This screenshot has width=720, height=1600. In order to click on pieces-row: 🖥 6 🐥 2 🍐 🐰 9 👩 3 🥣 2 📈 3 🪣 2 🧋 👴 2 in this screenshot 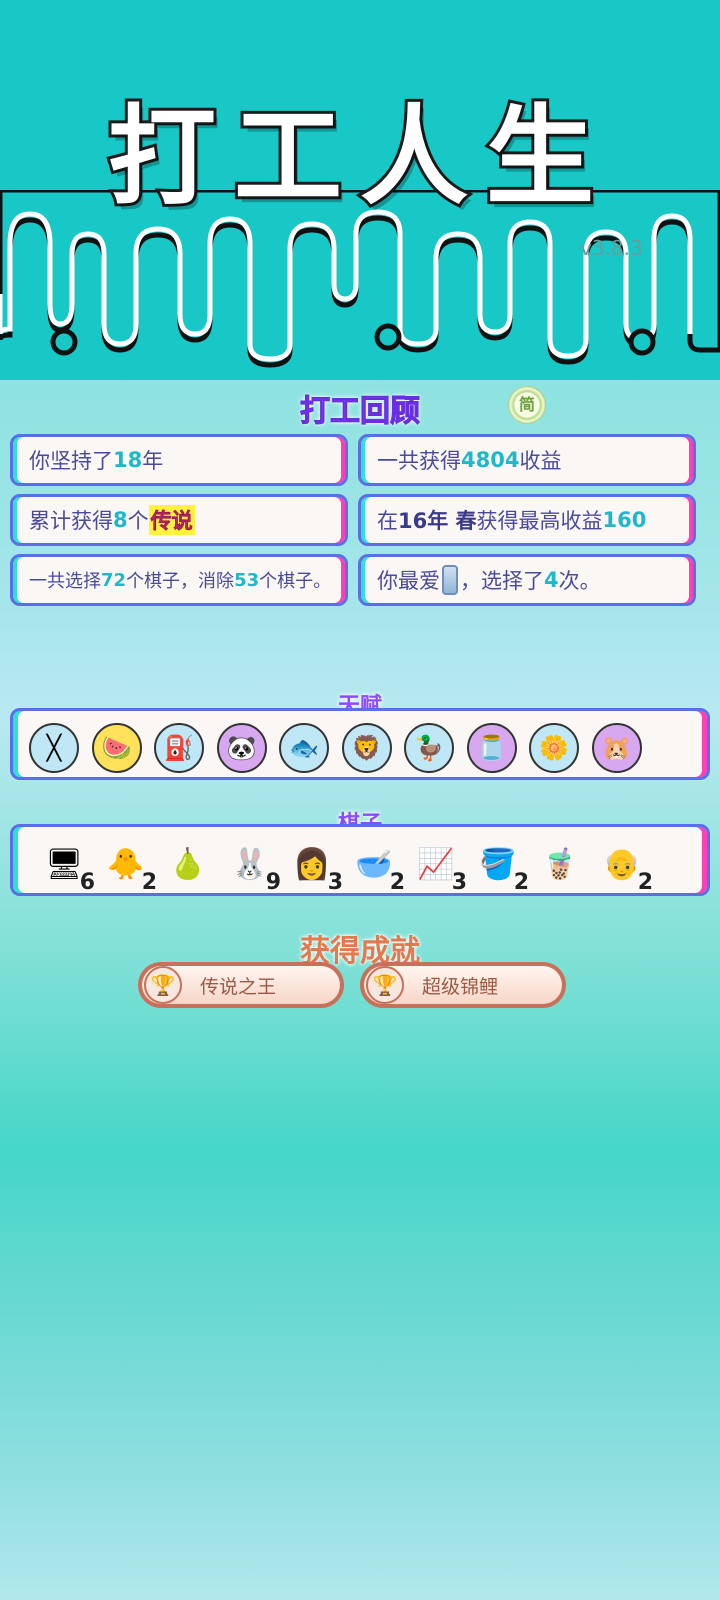, I will do `click(360, 860)`.